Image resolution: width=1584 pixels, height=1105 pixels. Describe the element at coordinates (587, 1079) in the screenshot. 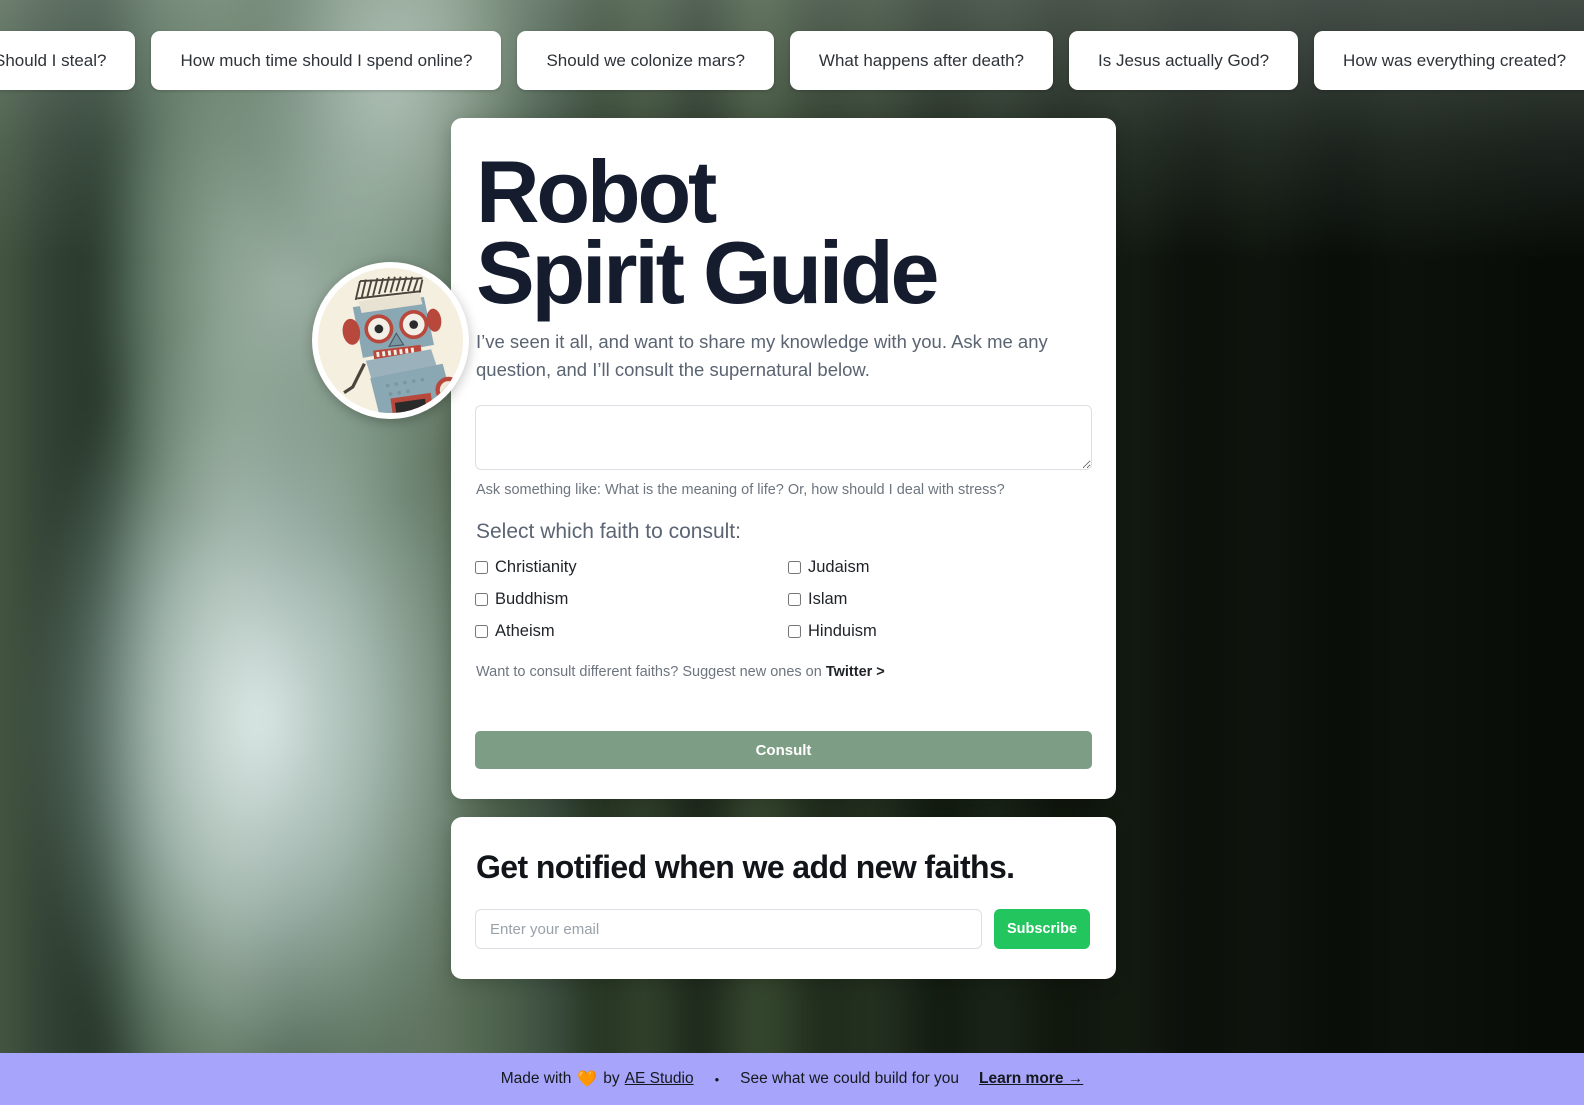

I see `heart-icon: 🧡` at that location.